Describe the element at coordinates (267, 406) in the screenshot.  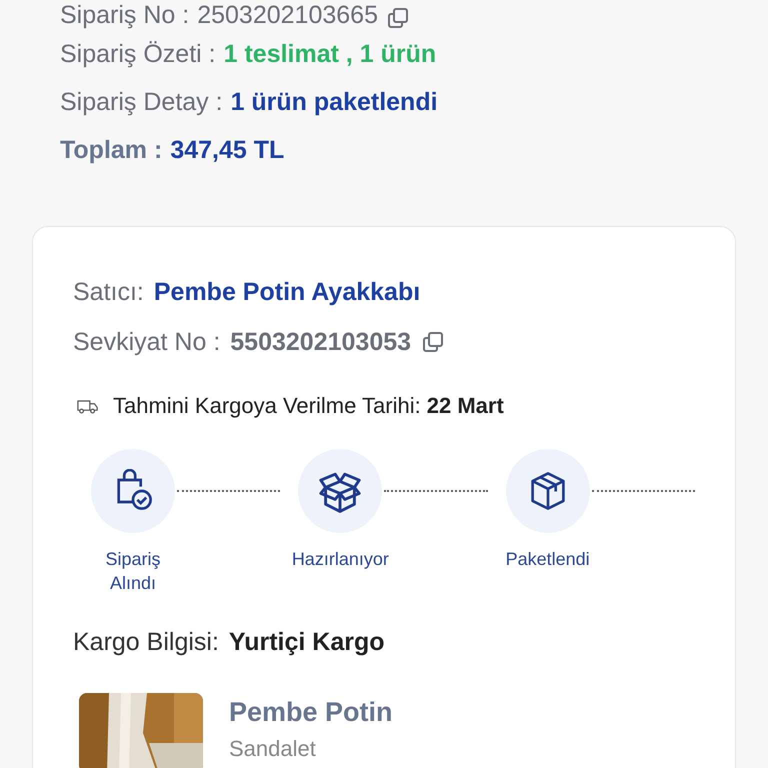
I see `estimate-text: Tahmini Kargoya Verilme Tarihi:` at that location.